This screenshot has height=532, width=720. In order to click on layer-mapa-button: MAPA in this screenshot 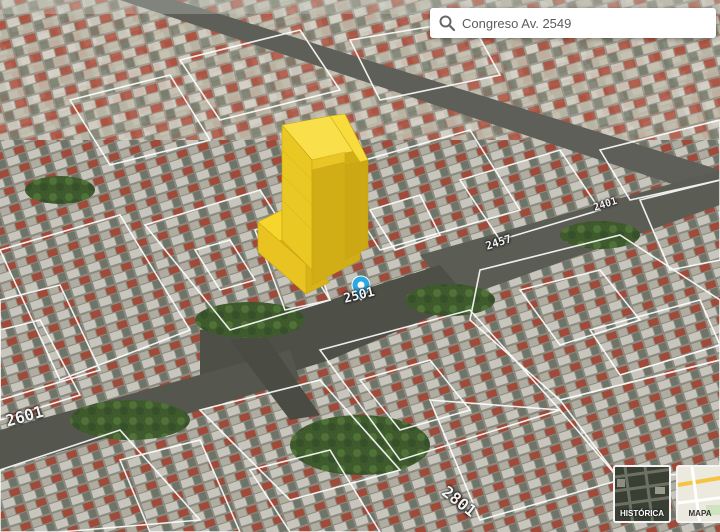, I will do `click(698, 494)`.